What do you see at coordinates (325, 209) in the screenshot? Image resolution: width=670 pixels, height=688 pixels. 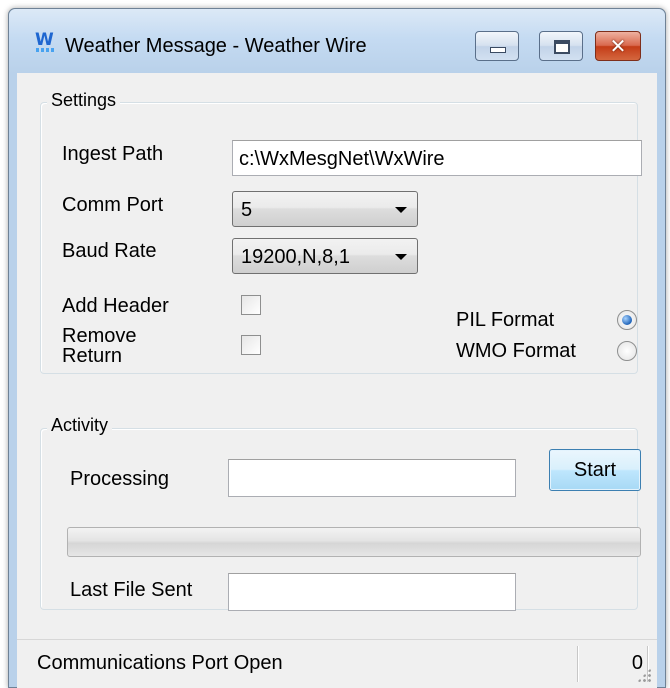 I see `comm-port-dropdown: 5` at bounding box center [325, 209].